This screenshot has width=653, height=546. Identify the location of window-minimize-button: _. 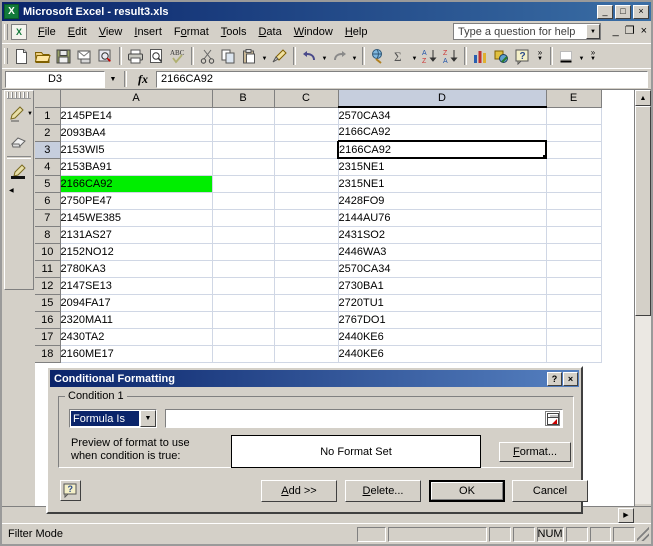
(605, 11).